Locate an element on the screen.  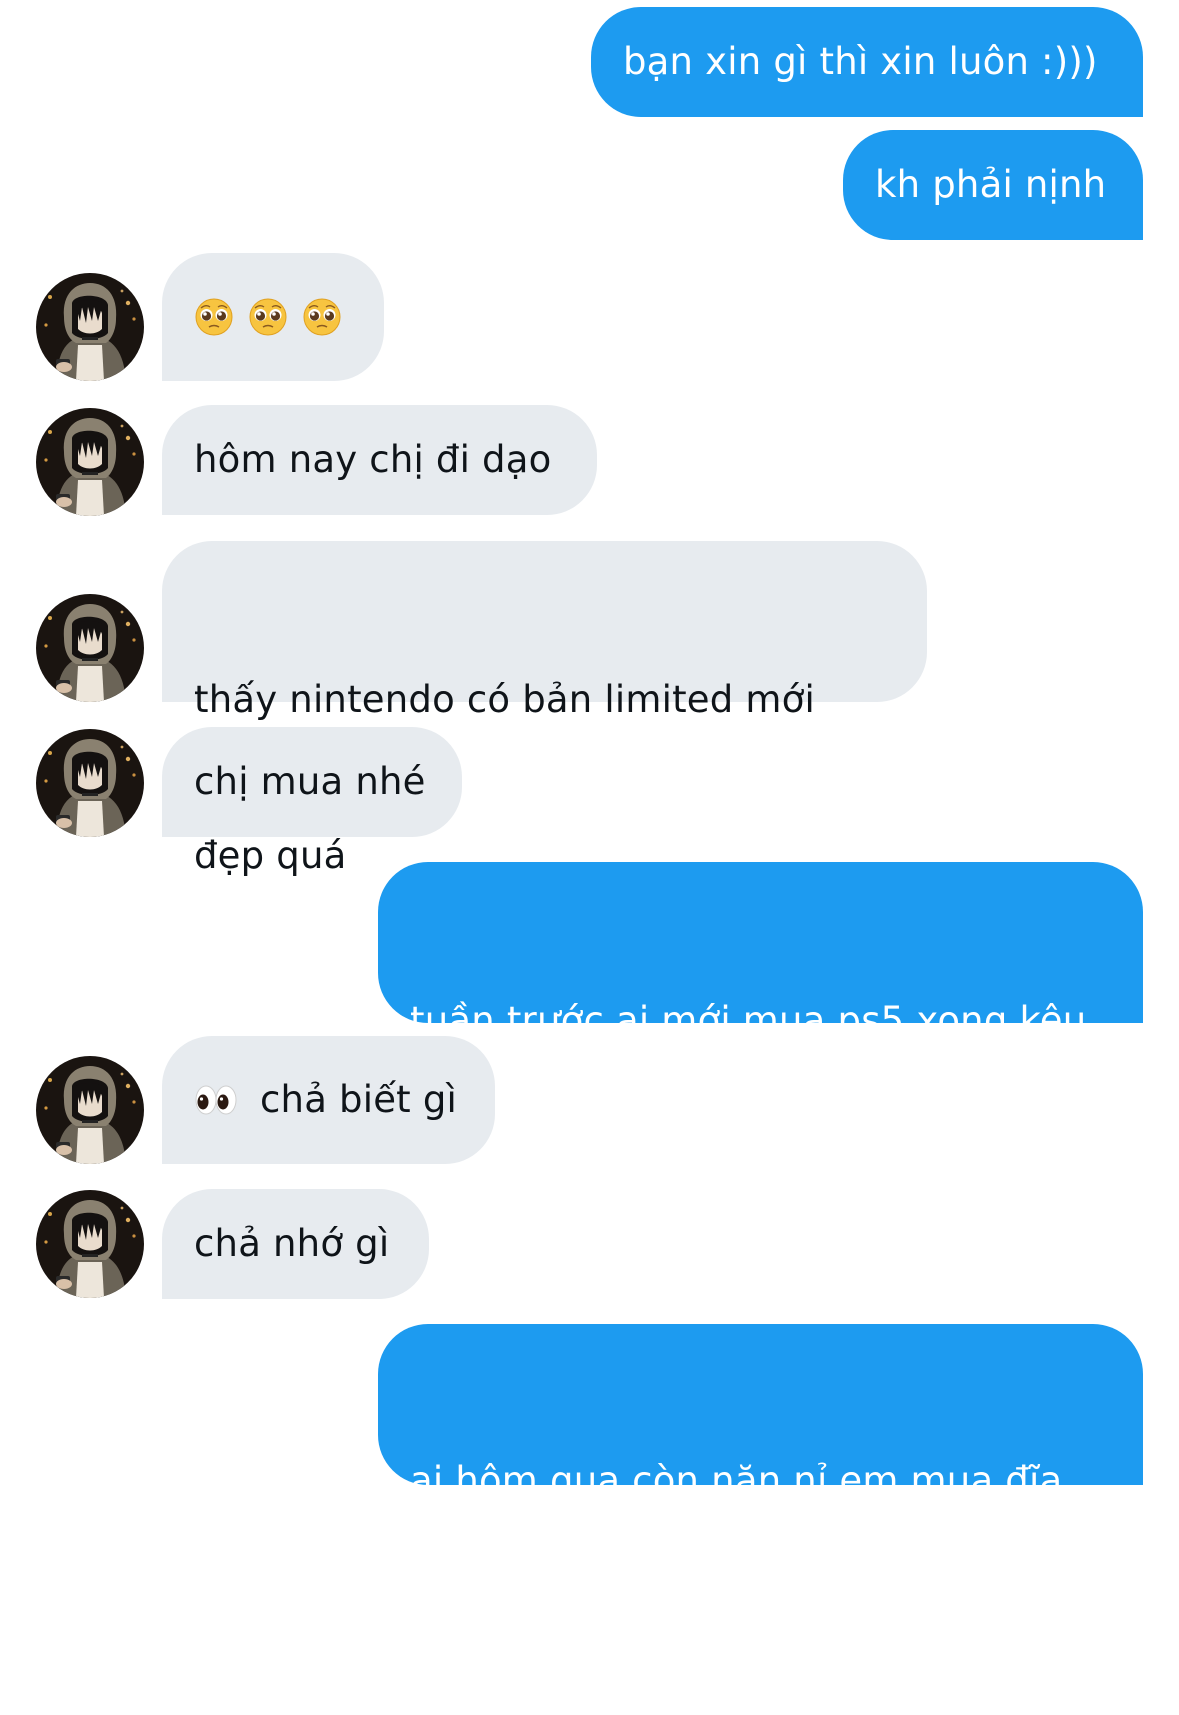
message-received-6: chả nhớ gì is located at coordinates (295, 1244).